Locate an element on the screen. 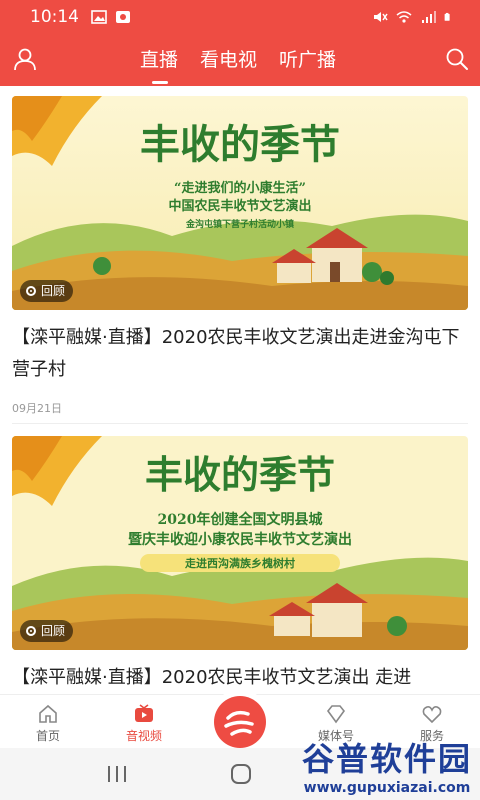  top-bar: 直播 看电视 听广播 is located at coordinates (240, 60).